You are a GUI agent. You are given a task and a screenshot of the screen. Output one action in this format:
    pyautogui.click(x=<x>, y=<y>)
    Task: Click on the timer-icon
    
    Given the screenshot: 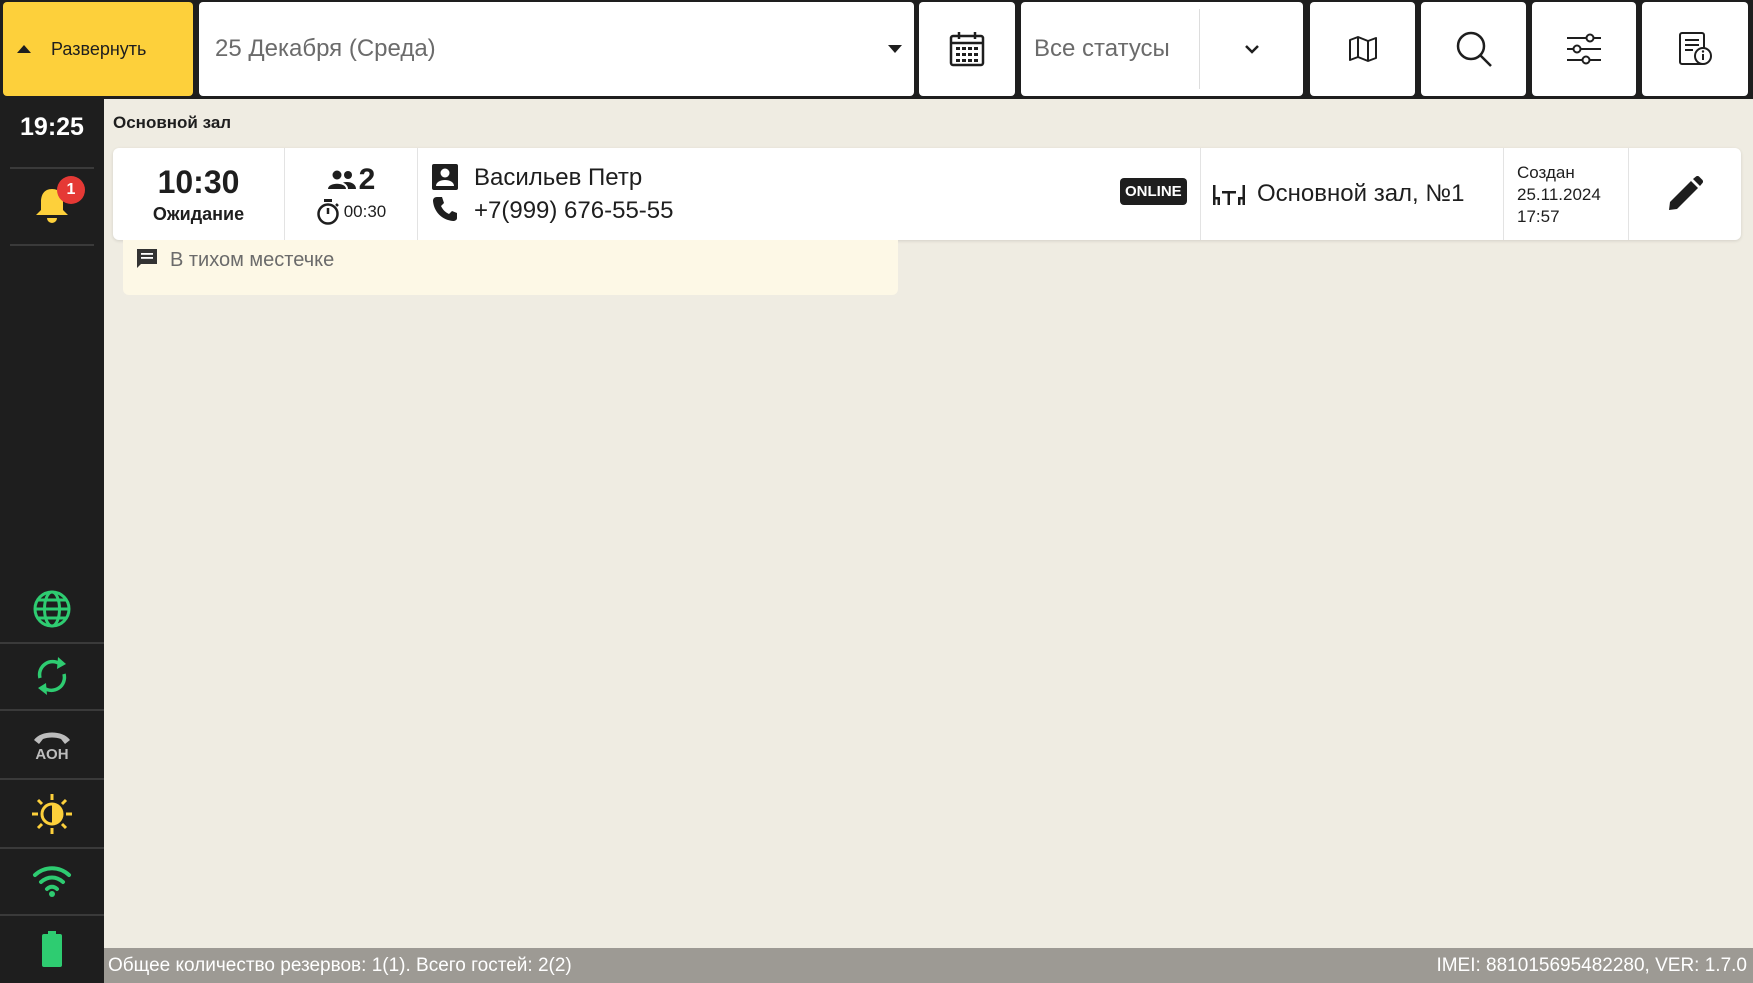 What is the action you would take?
    pyautogui.click(x=327, y=212)
    